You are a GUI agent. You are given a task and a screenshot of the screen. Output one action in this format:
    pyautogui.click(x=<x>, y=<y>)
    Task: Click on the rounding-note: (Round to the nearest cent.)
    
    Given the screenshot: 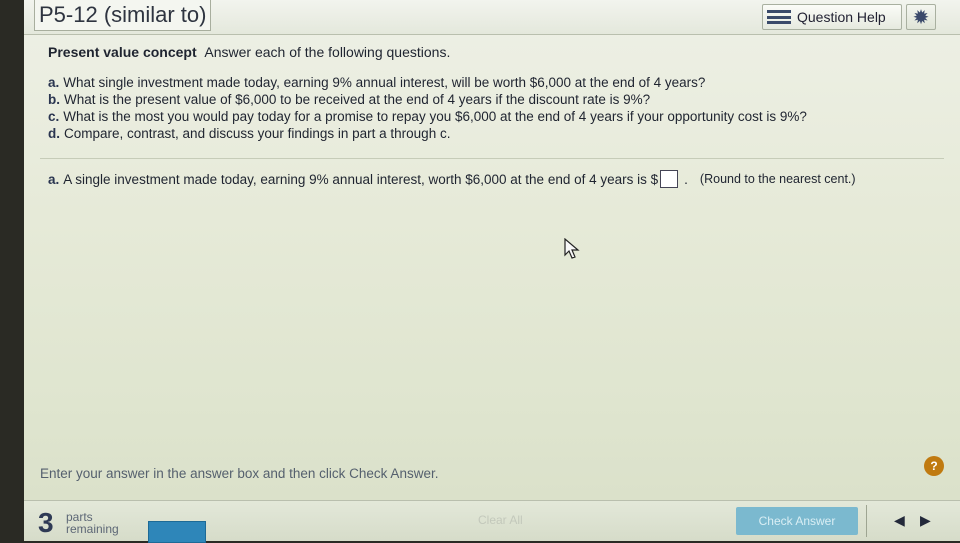 What is the action you would take?
    pyautogui.click(x=777, y=179)
    